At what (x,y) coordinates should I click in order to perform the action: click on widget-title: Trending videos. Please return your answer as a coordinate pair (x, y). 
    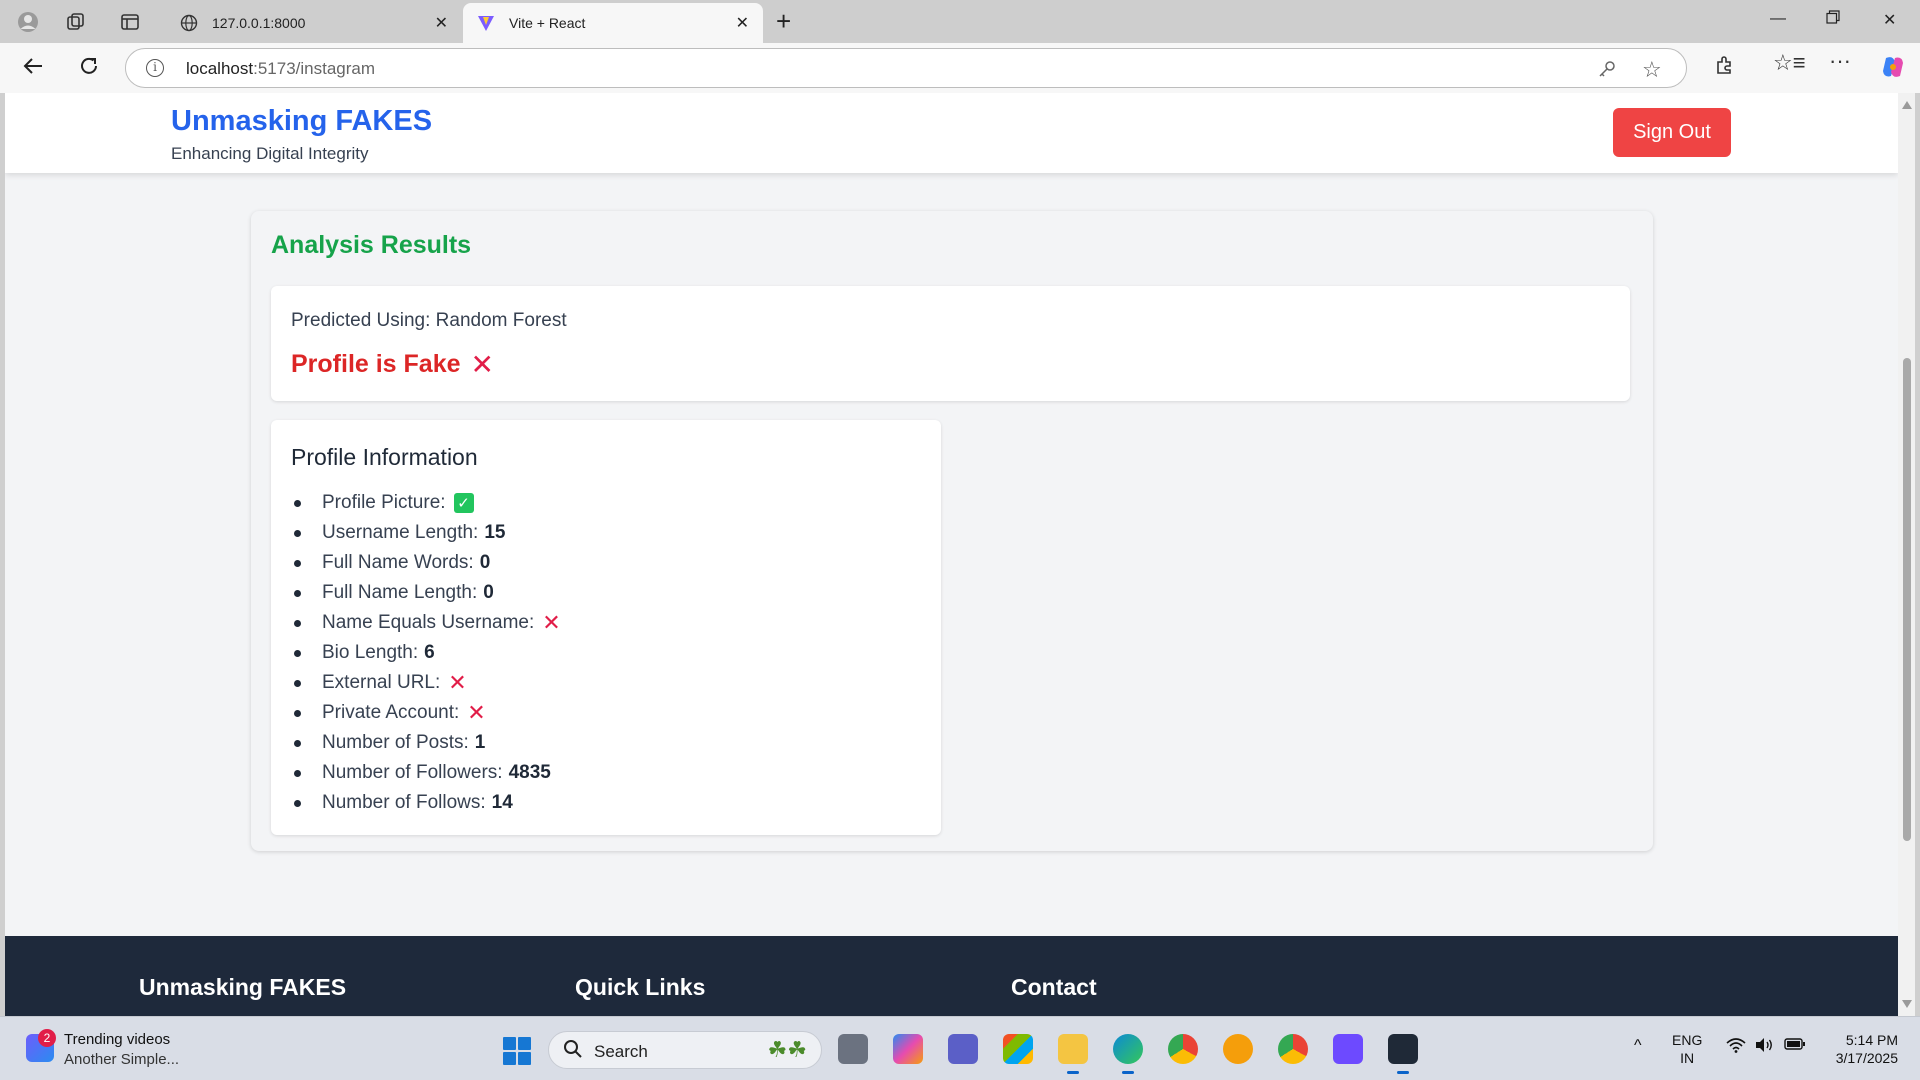
    Looking at the image, I should click on (117, 1039).